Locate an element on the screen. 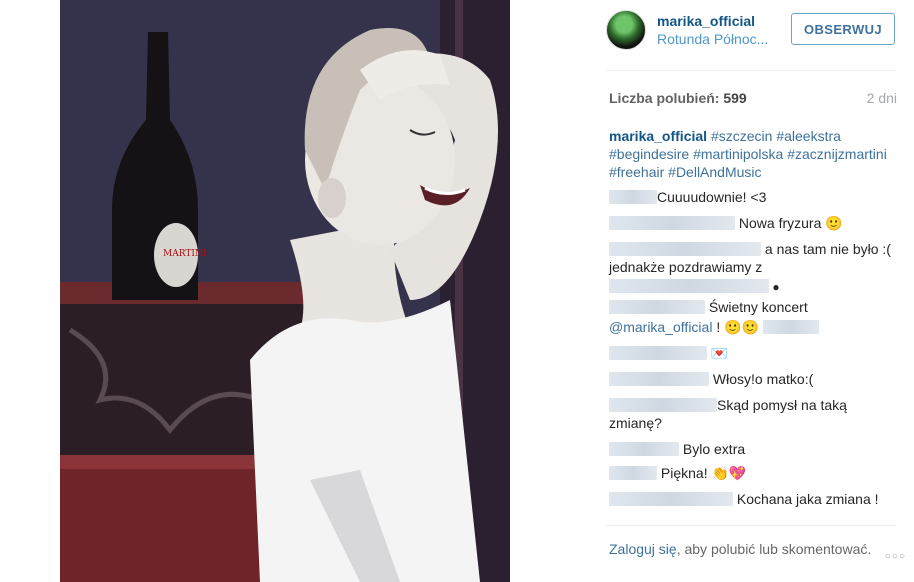 The image size is (914, 582). comment-text: Piękna! 👏💖 is located at coordinates (703, 473).